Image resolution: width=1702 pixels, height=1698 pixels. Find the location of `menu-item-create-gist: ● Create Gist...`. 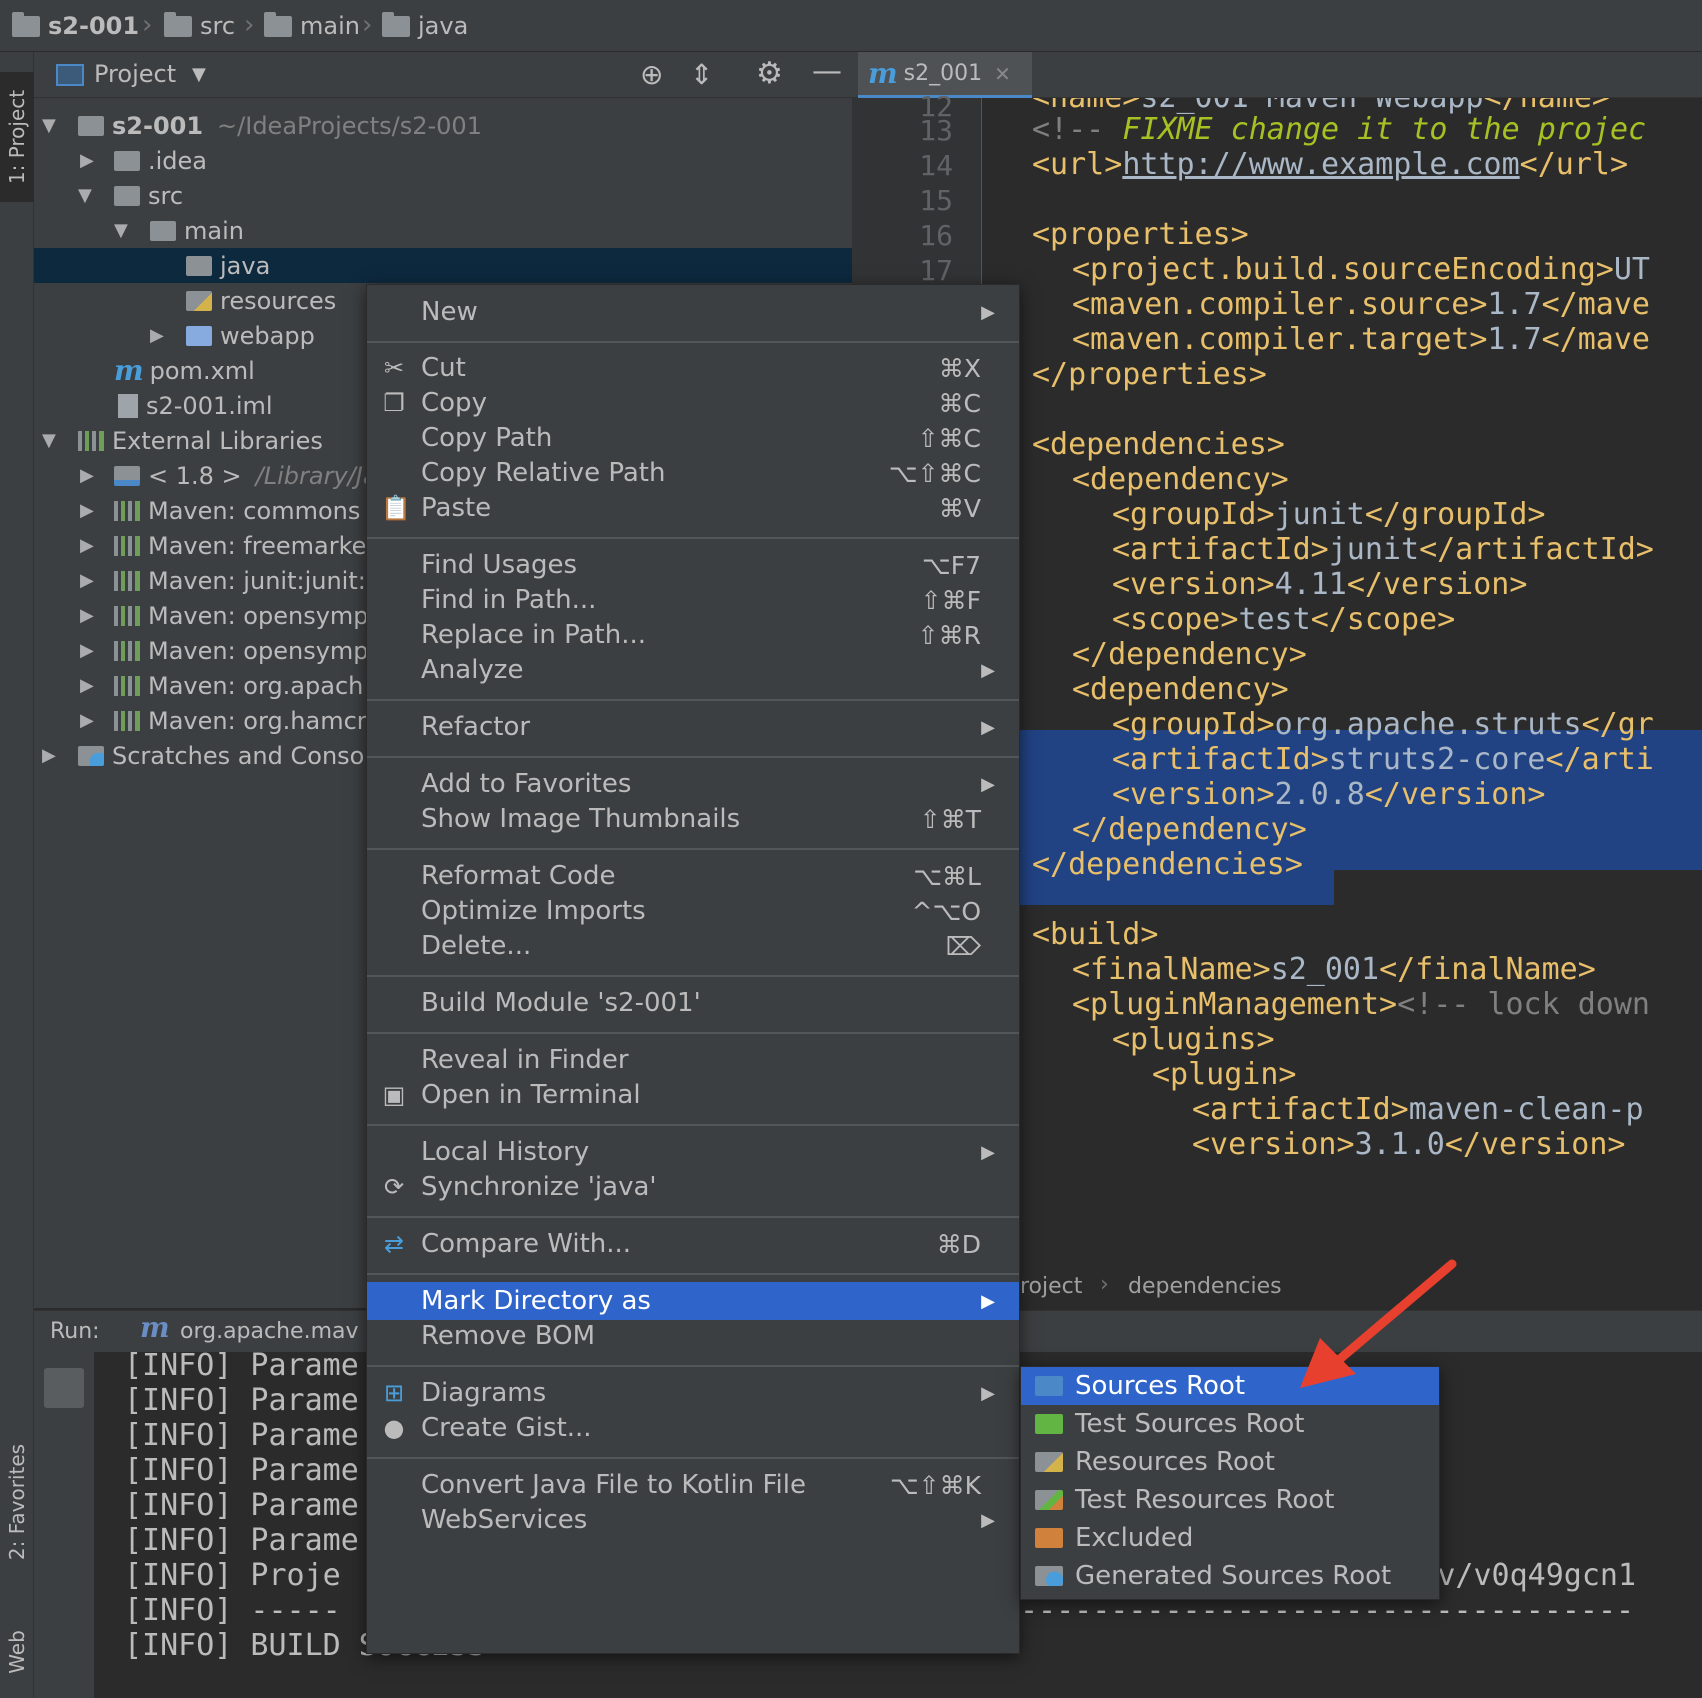

menu-item-create-gist: ● Create Gist... is located at coordinates (693, 1428).